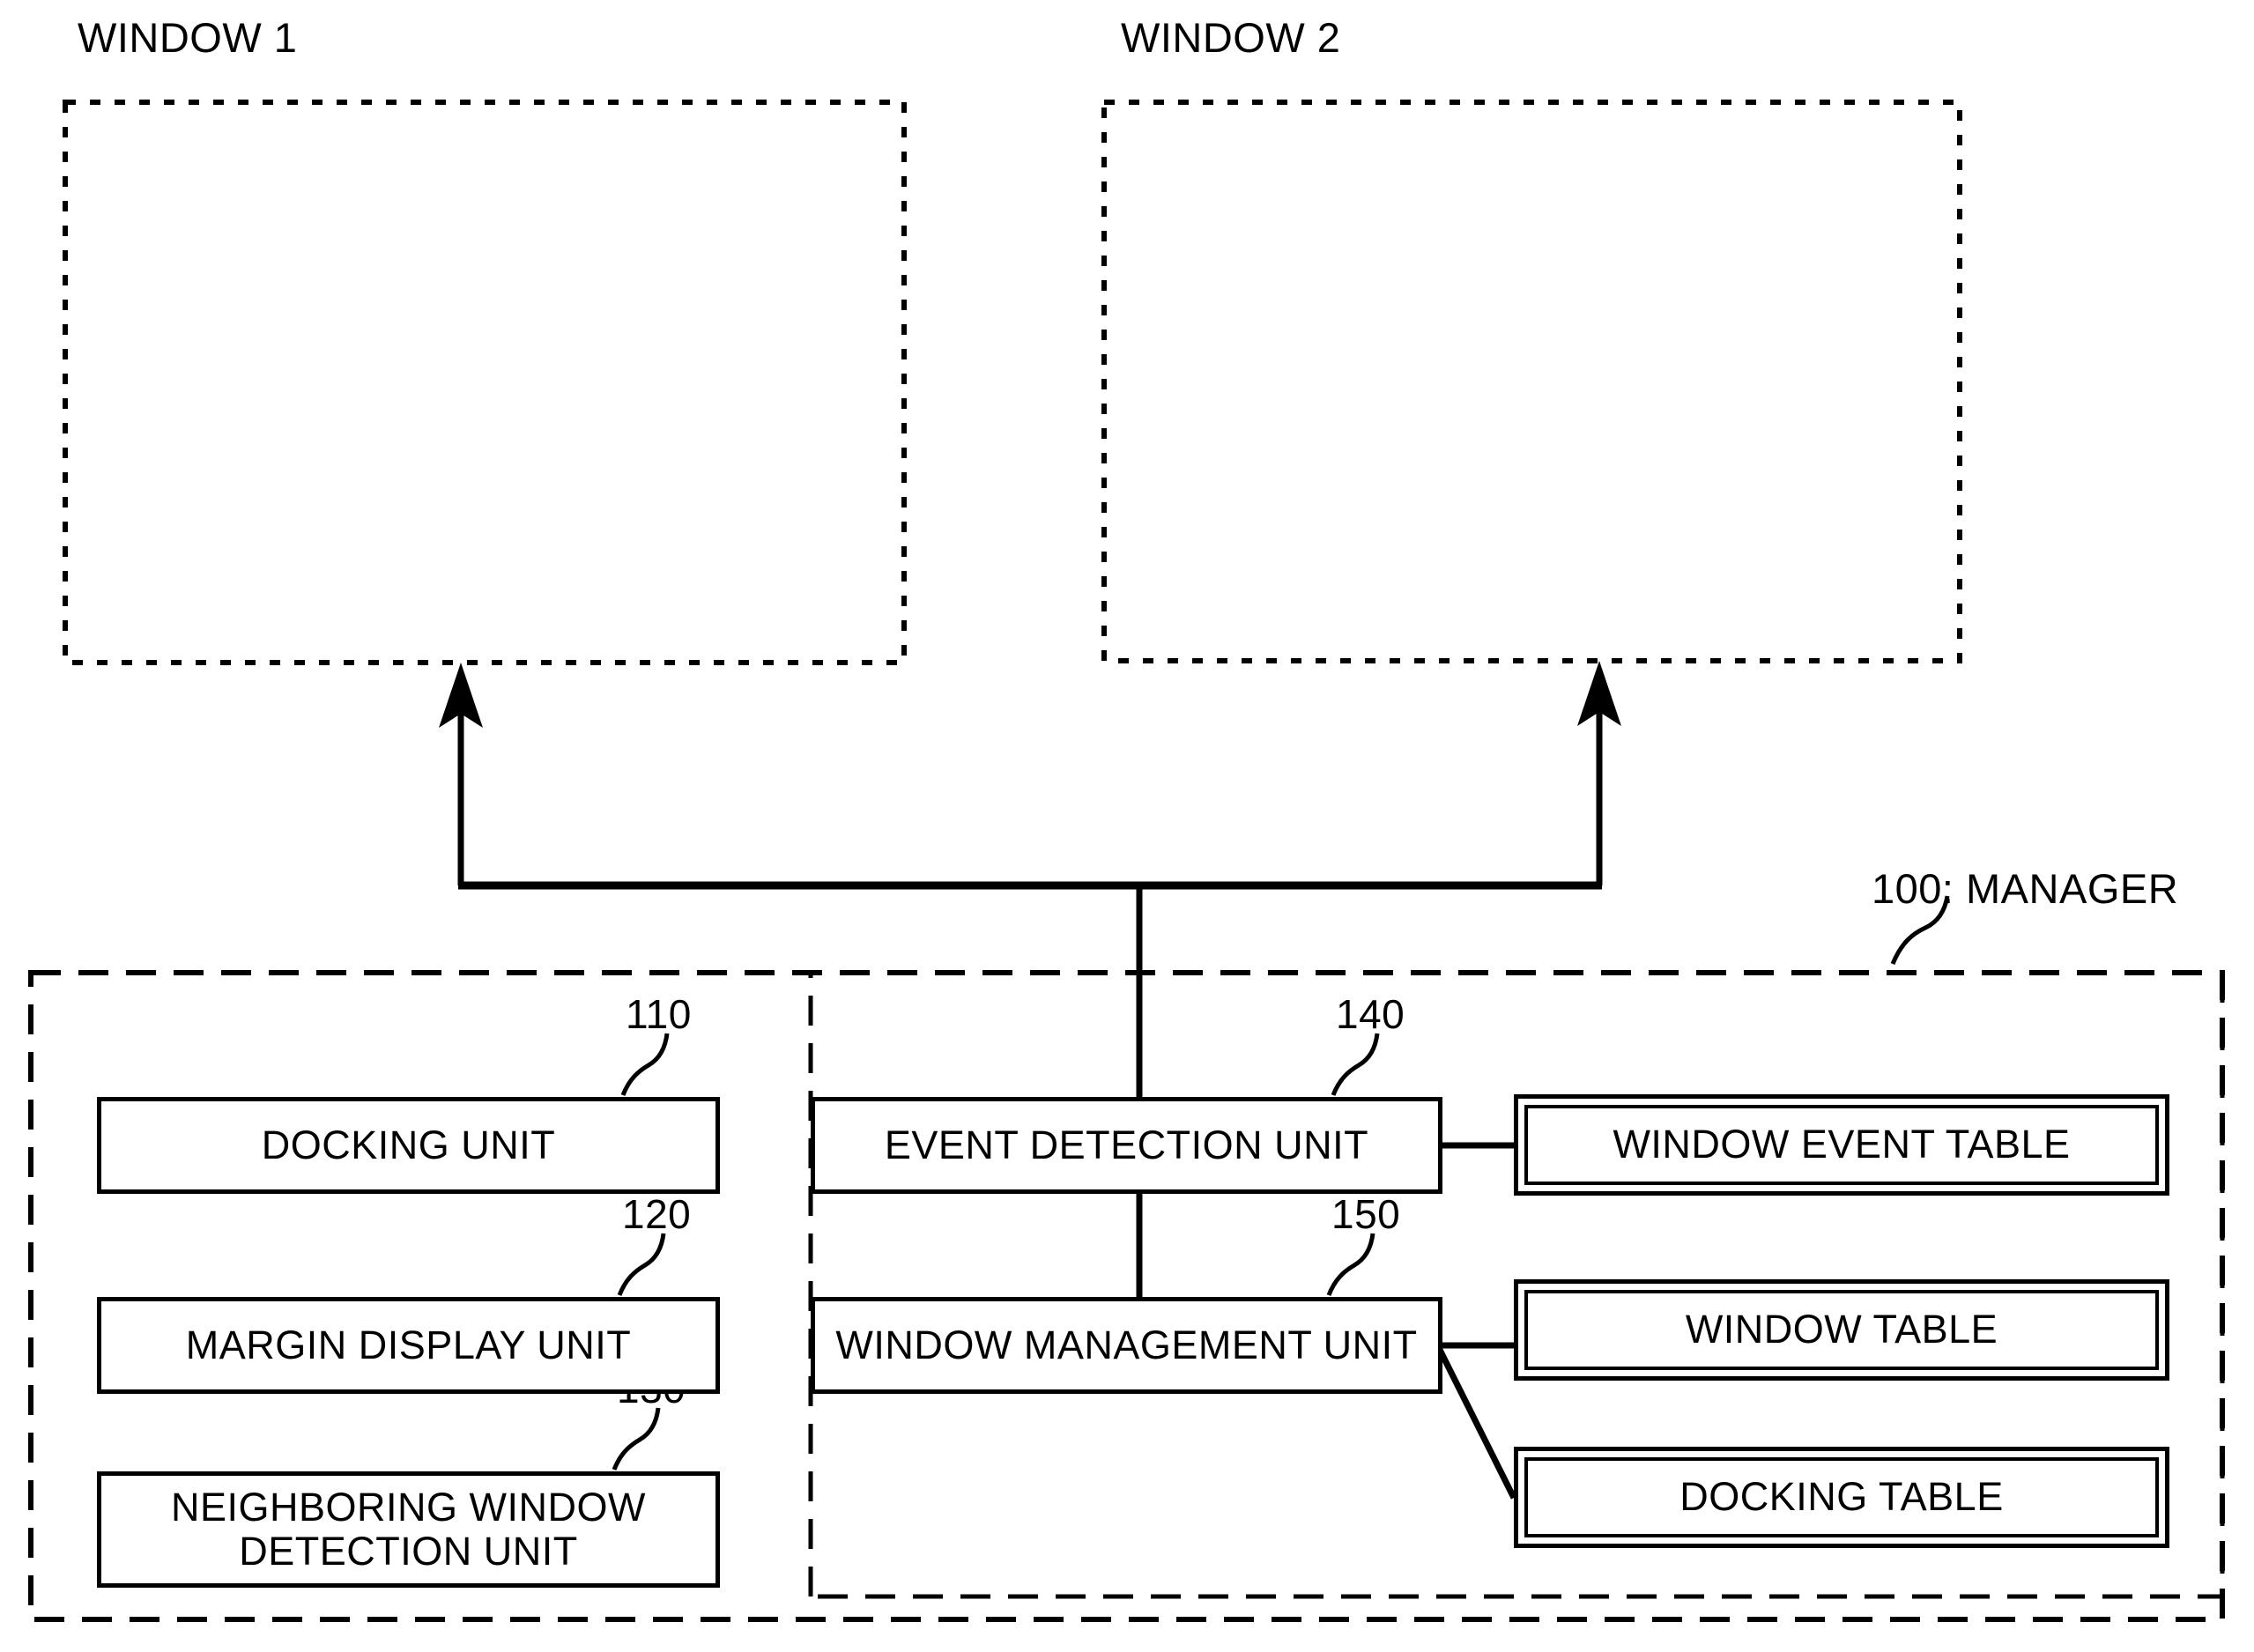 Image resolution: width=2254 pixels, height=1652 pixels. What do you see at coordinates (1355, 1064) in the screenshot?
I see `ref-140-leader-line` at bounding box center [1355, 1064].